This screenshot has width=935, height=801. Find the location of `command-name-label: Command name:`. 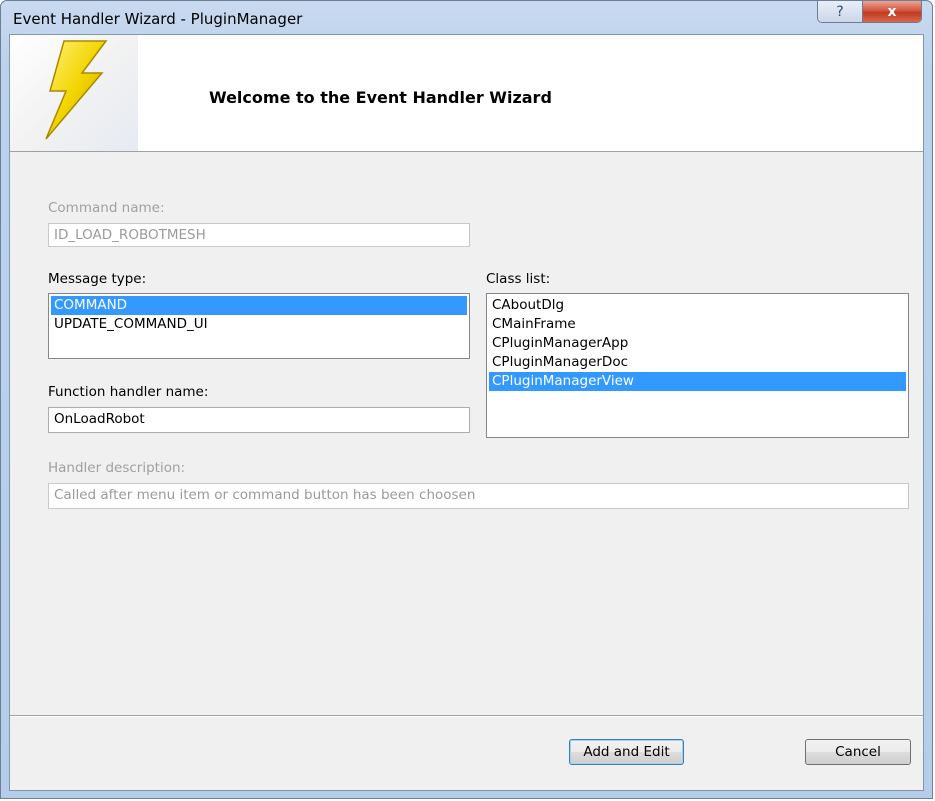

command-name-label: Command name: is located at coordinates (106, 208).